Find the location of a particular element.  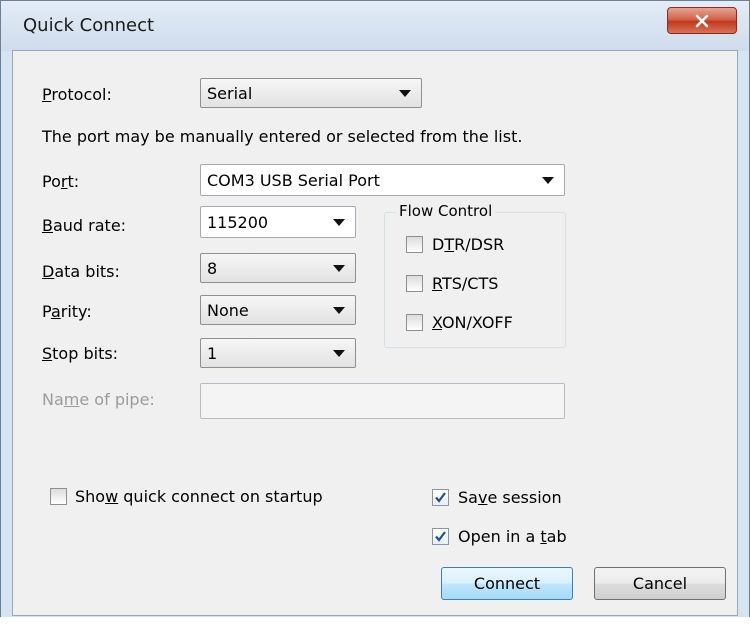

baud-rate-label: Baud rate: is located at coordinates (84, 225).